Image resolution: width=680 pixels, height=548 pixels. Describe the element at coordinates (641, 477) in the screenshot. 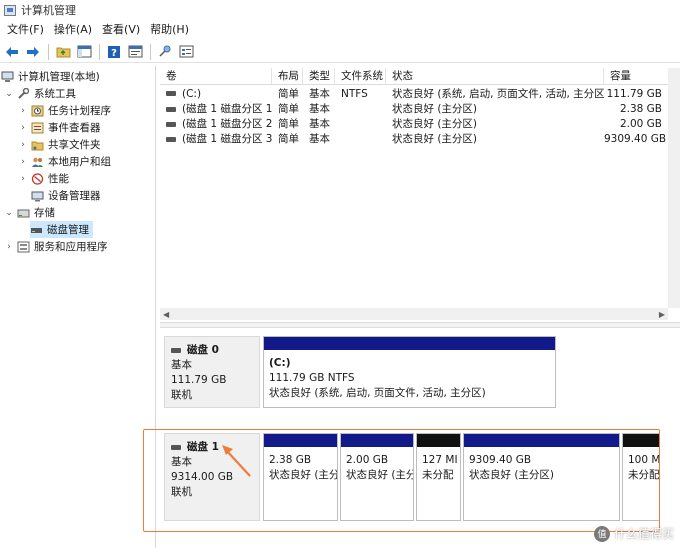

I see `unallocated-block: 100 MI 未分配` at that location.